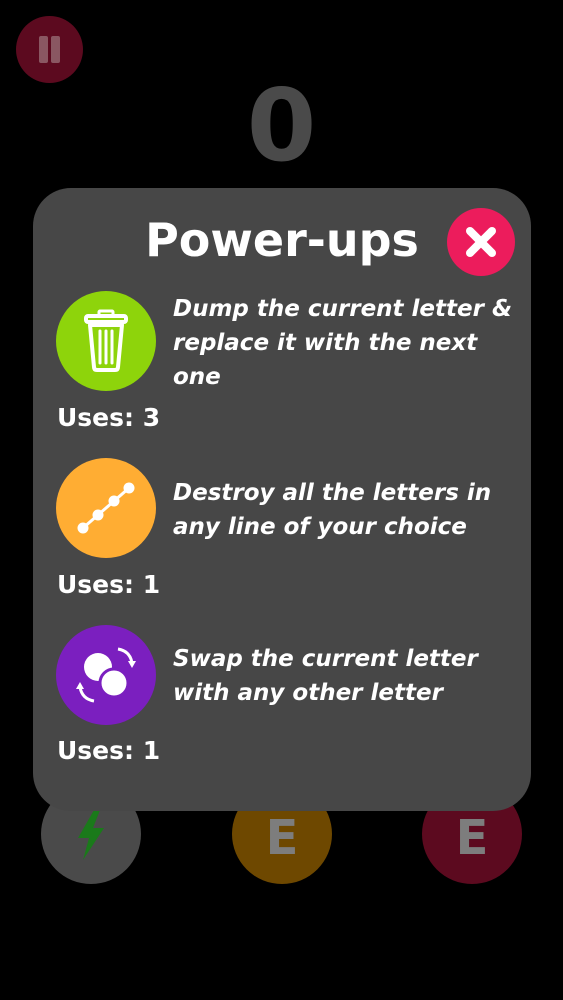 This screenshot has width=563, height=1000. What do you see at coordinates (109, 584) in the screenshot?
I see `powerup-destroy-line-uses: Uses: 1` at bounding box center [109, 584].